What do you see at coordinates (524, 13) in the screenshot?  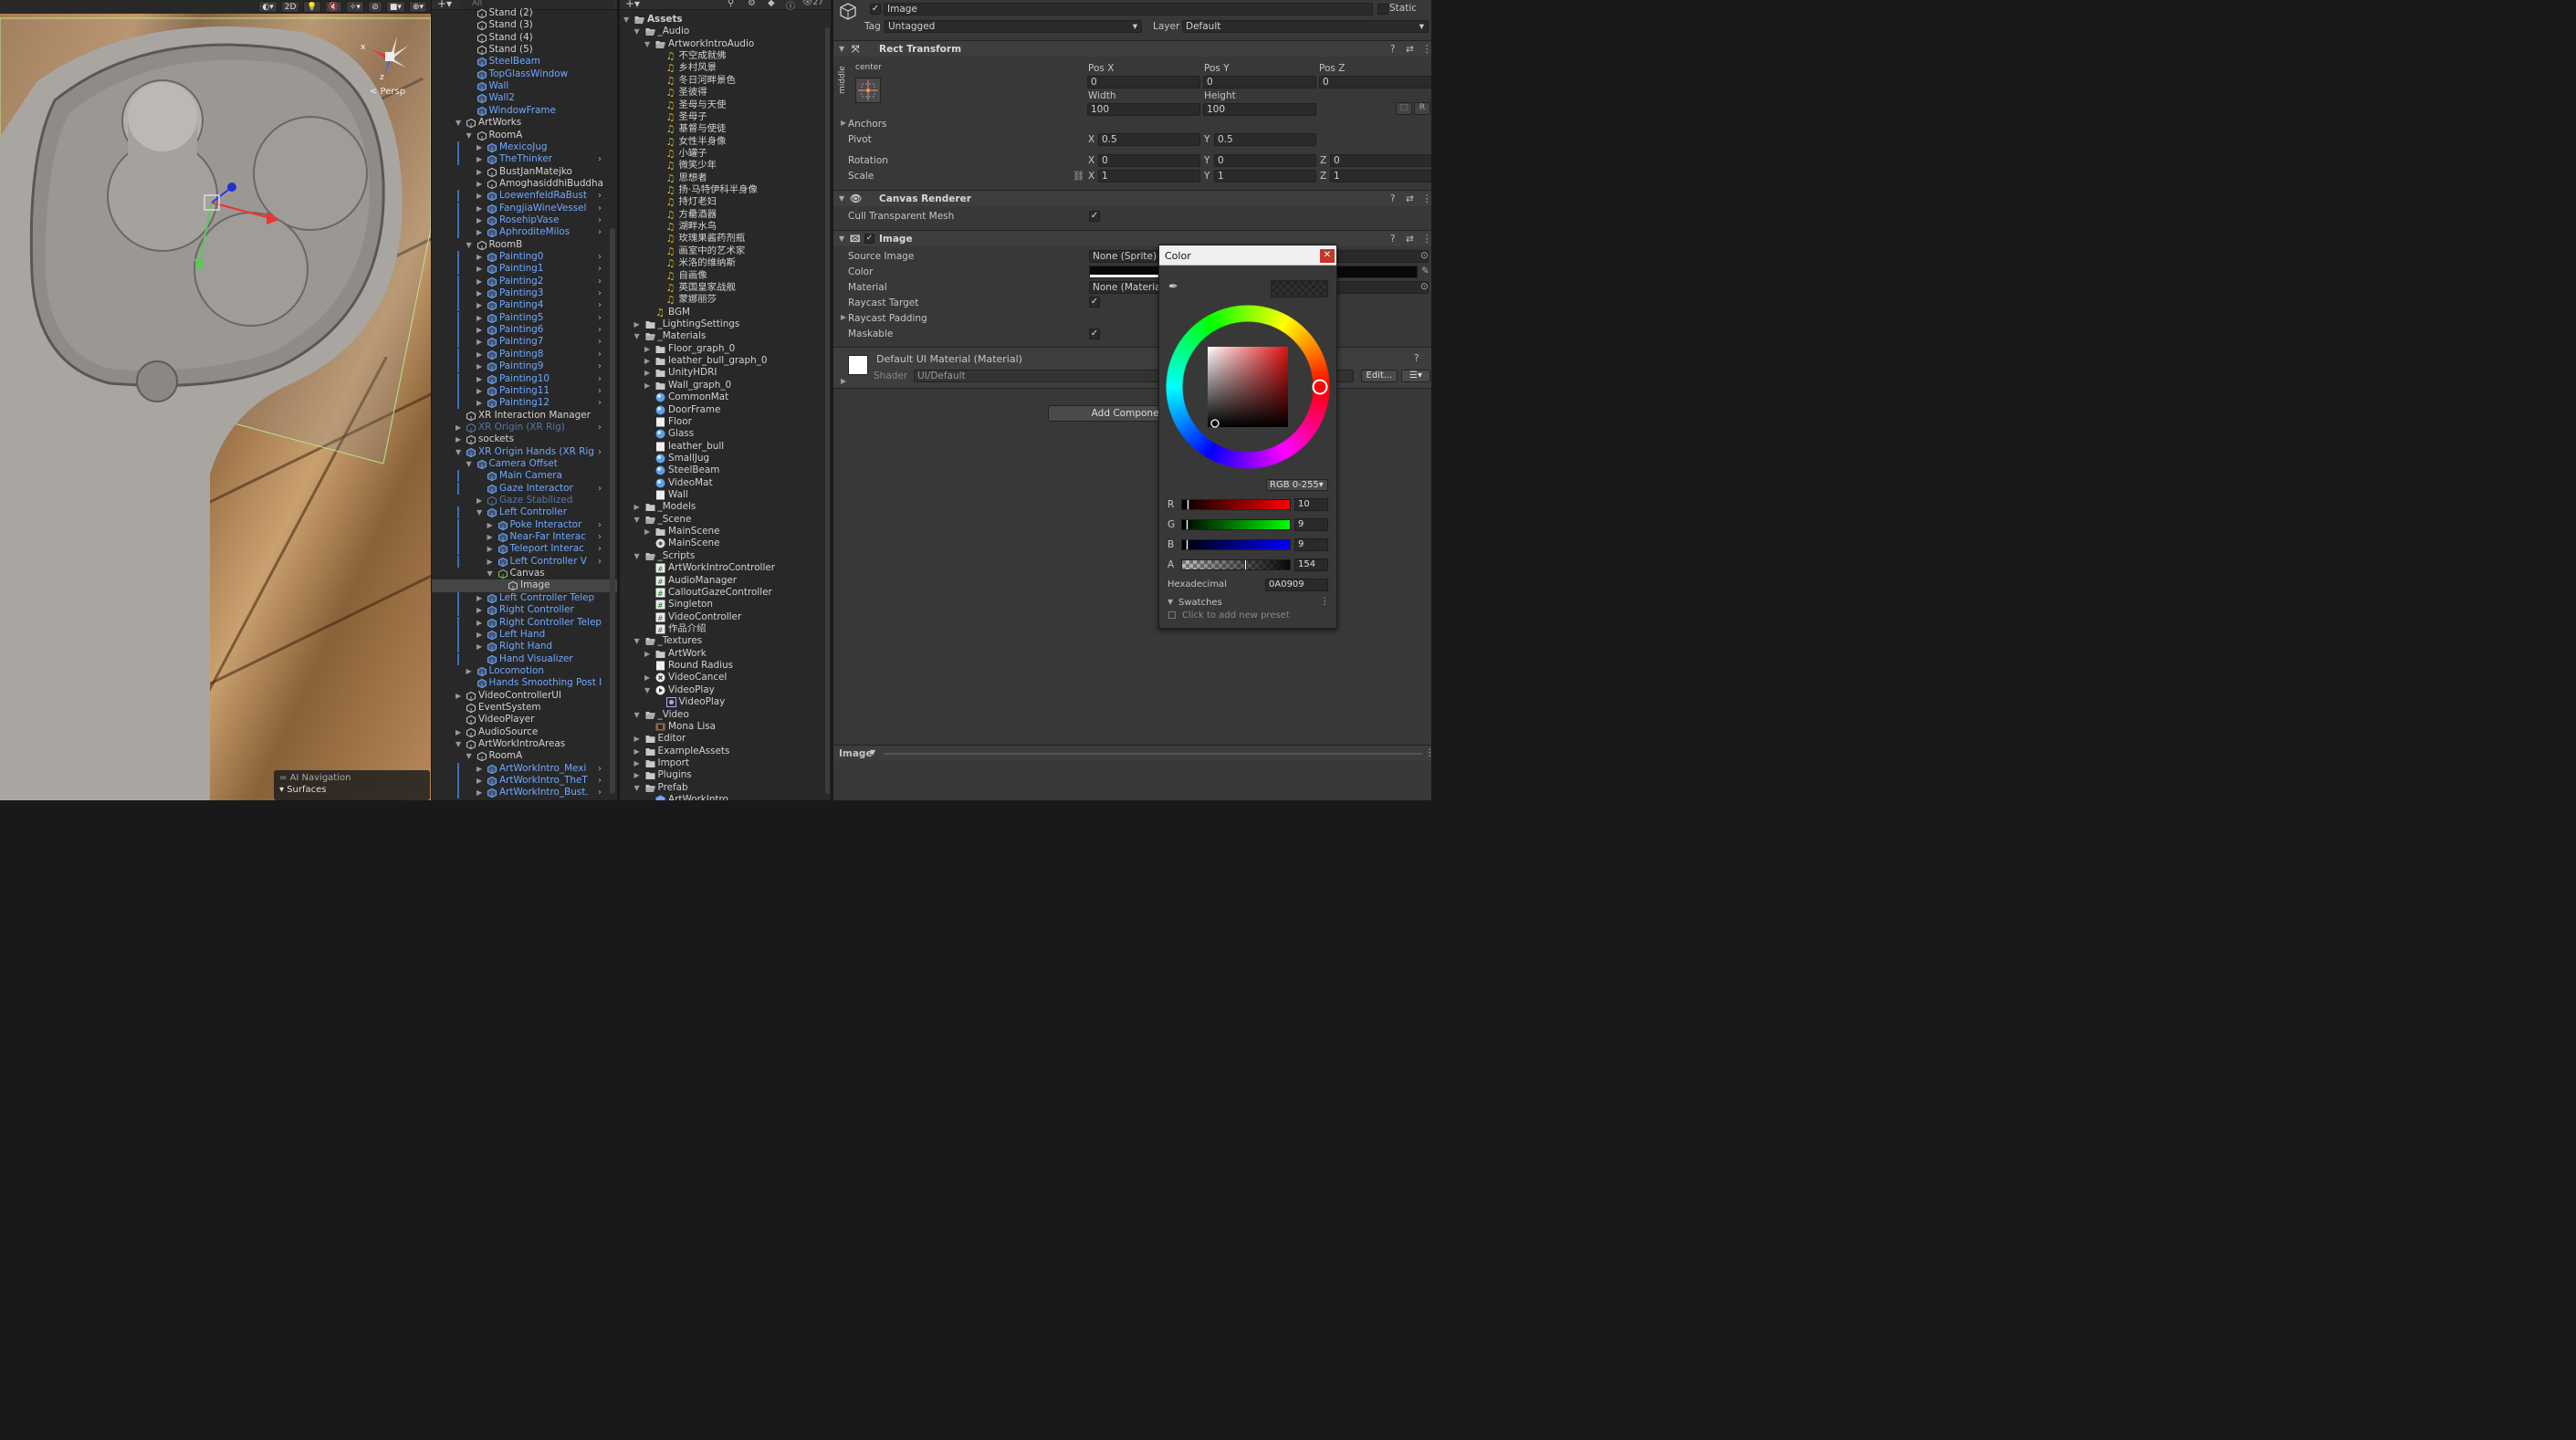 I see `hierarchy-row: Stand (2)` at bounding box center [524, 13].